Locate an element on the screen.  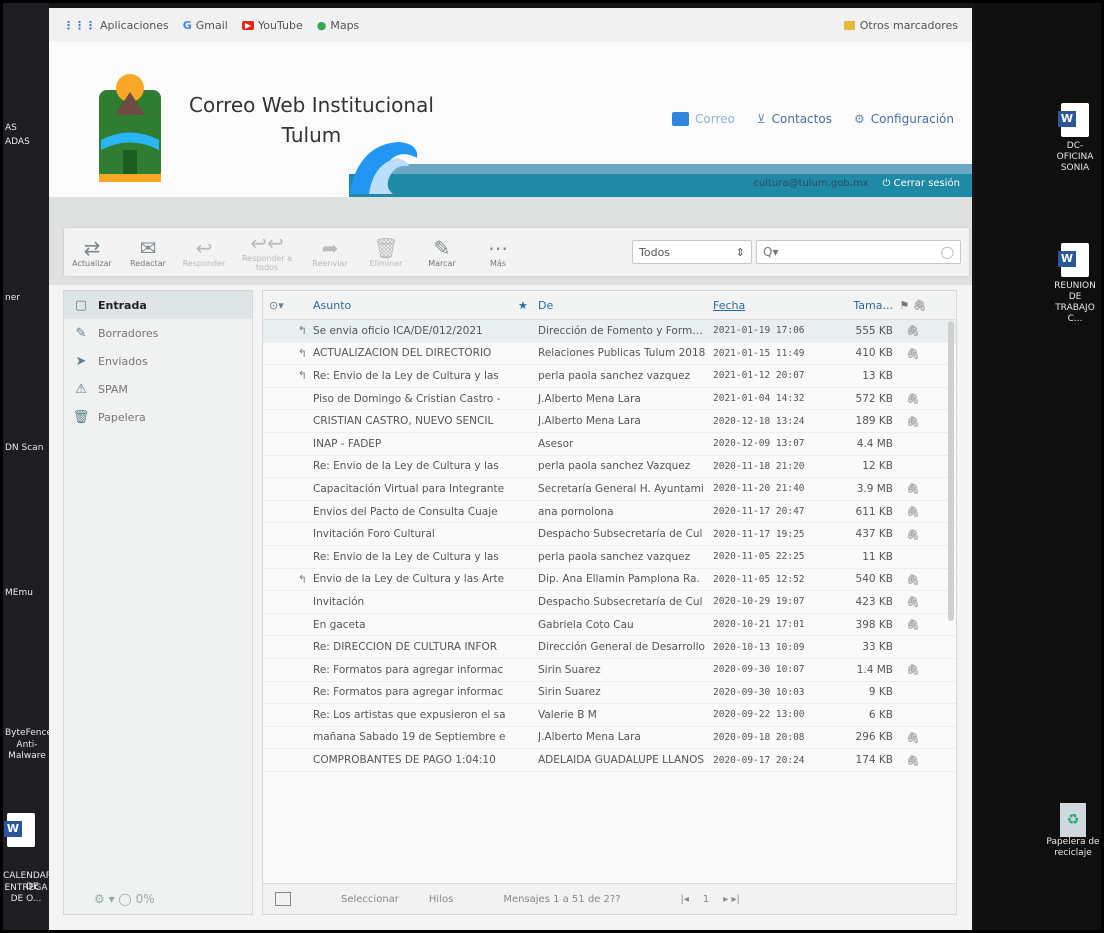
calendar-icon: W is located at coordinates (19, 832).